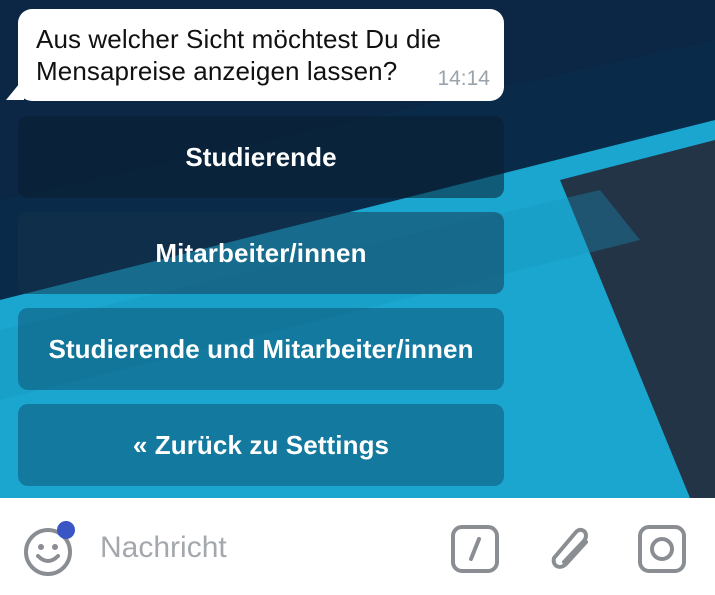 The image size is (715, 595). I want to click on paperclip-icon, so click(571, 549).